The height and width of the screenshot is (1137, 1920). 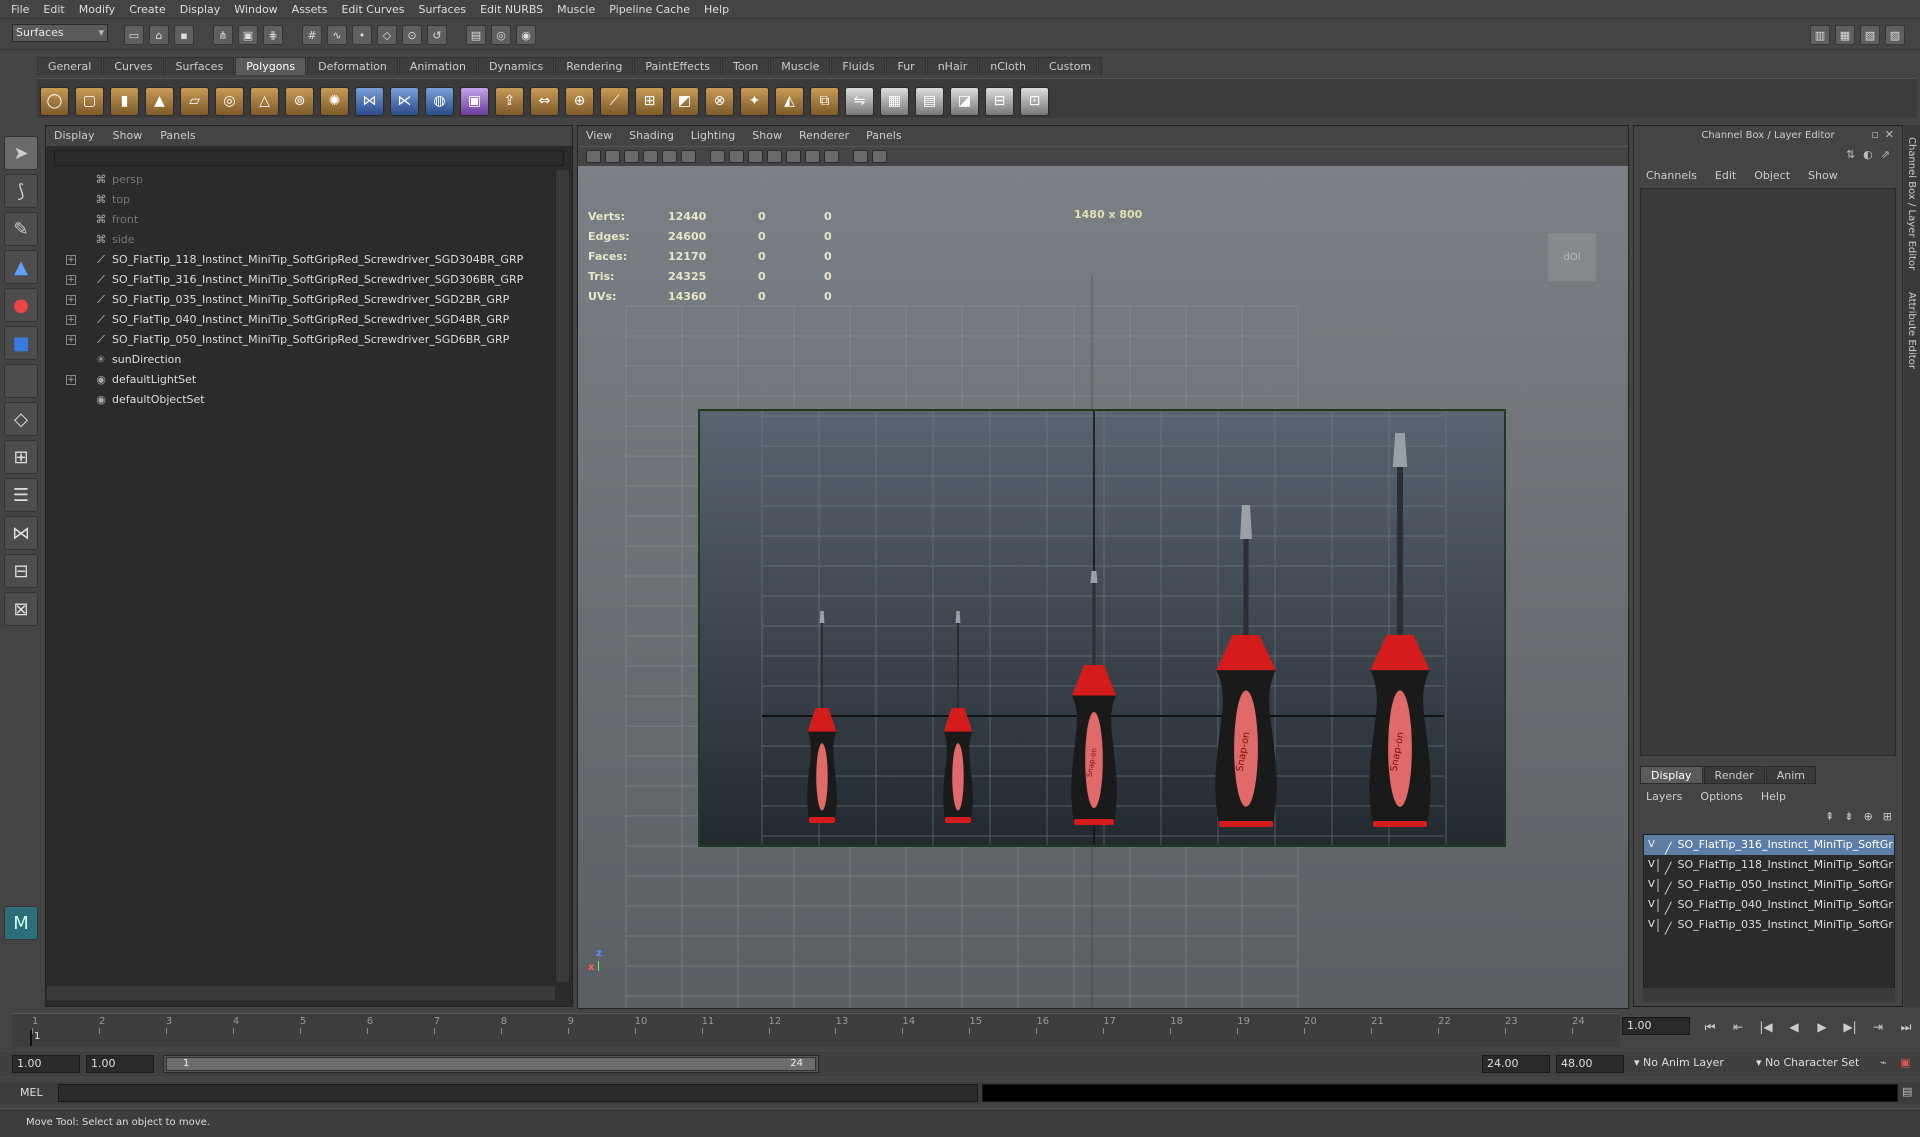 What do you see at coordinates (1911, 330) in the screenshot?
I see `side-tab-attribute-editor: Attribute Editor` at bounding box center [1911, 330].